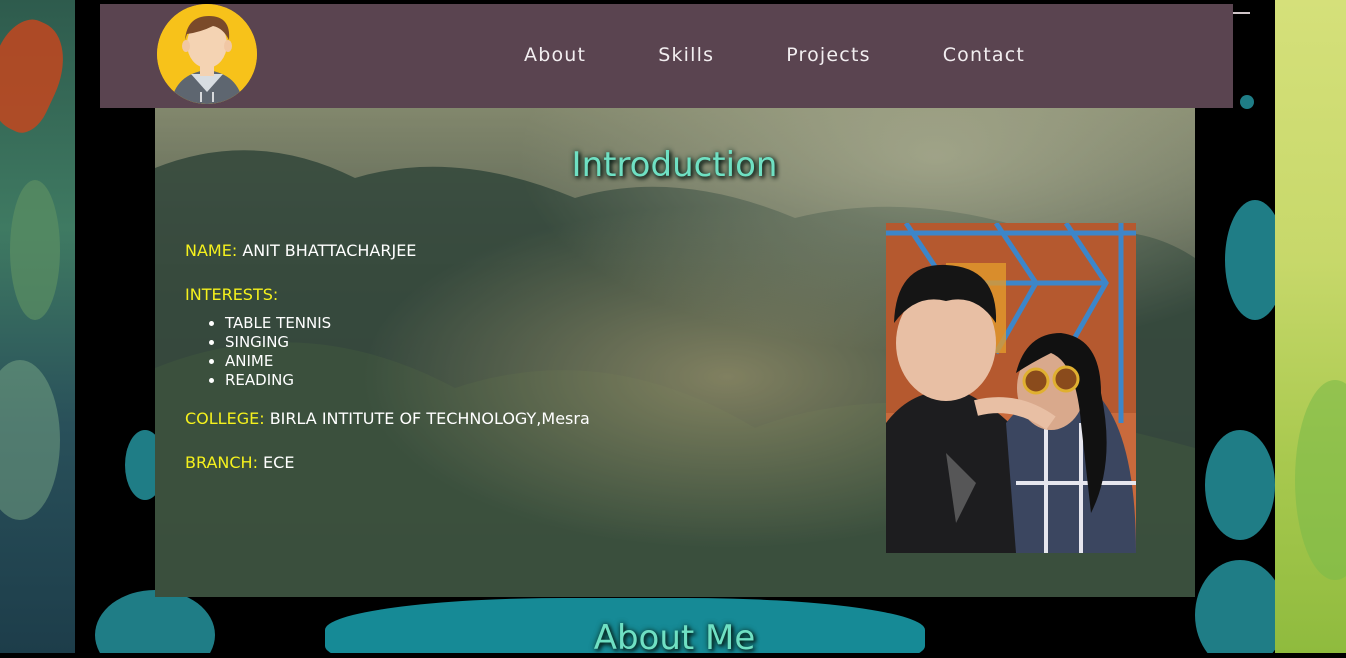 The height and width of the screenshot is (658, 1346). I want to click on background-right-art, so click(1310, 326).